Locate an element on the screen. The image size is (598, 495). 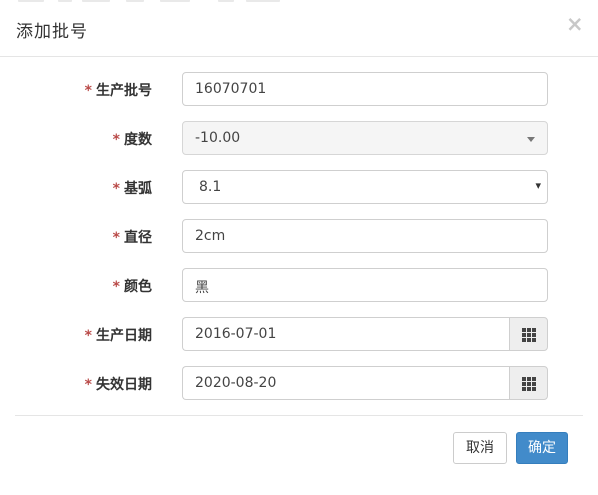
expiry-date-calendar-button is located at coordinates (528, 383).